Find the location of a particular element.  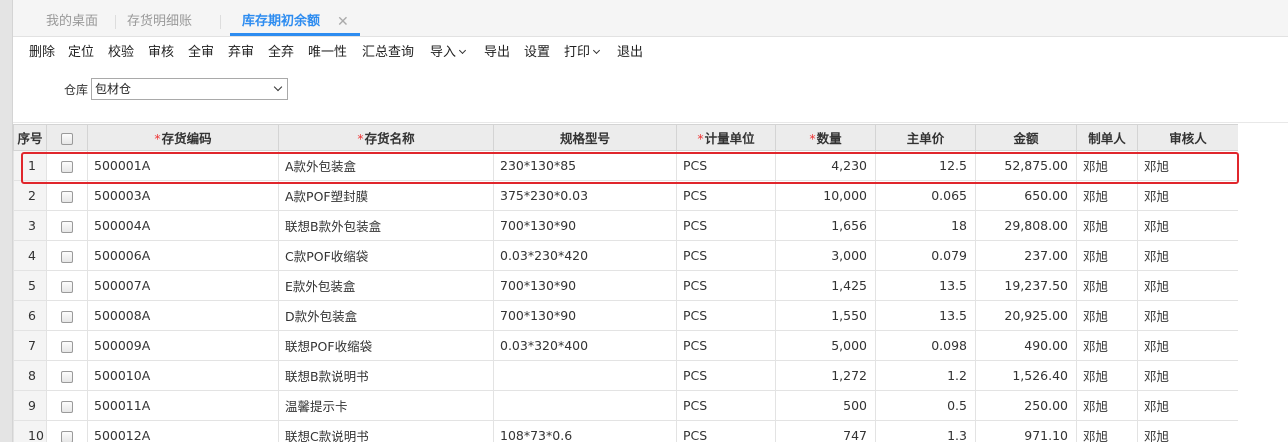

cell-amount: 1,526.40 is located at coordinates (1026, 375).